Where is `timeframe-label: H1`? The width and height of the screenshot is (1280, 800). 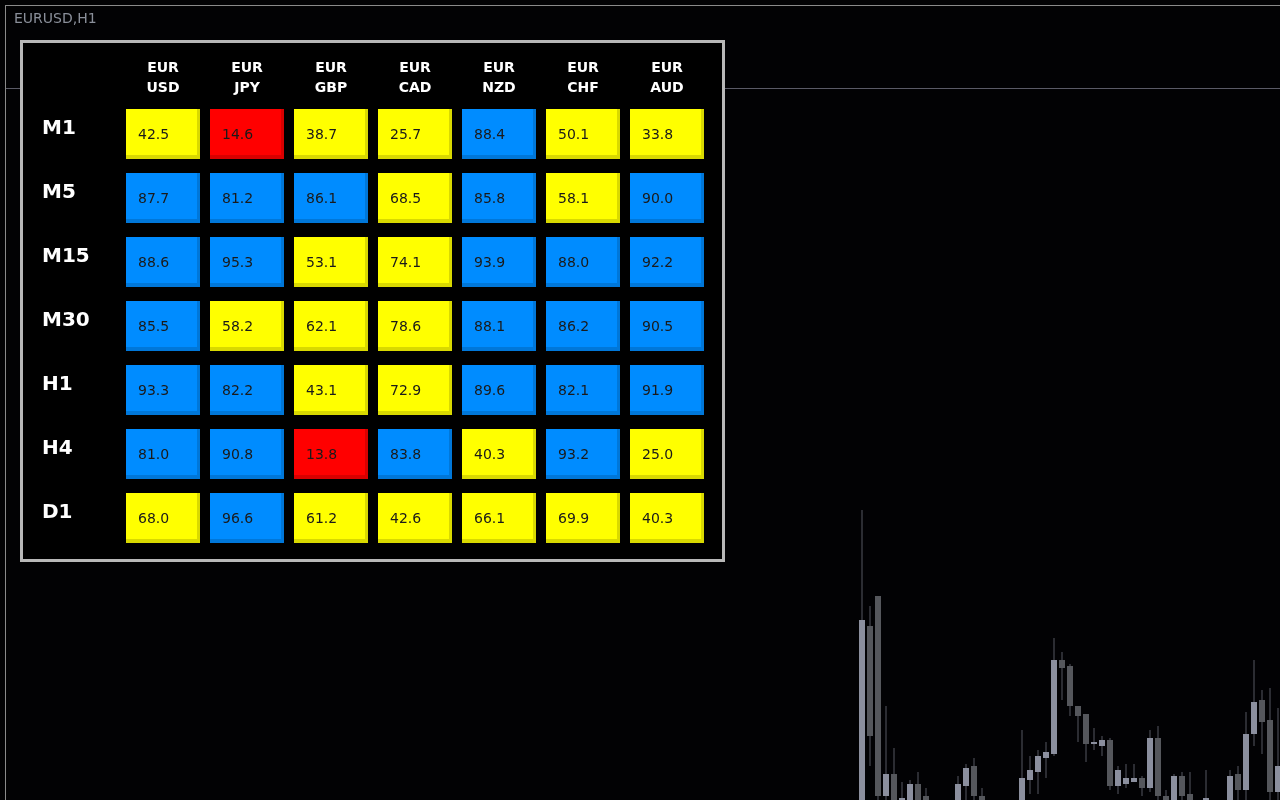
timeframe-label: H1 is located at coordinates (57, 383).